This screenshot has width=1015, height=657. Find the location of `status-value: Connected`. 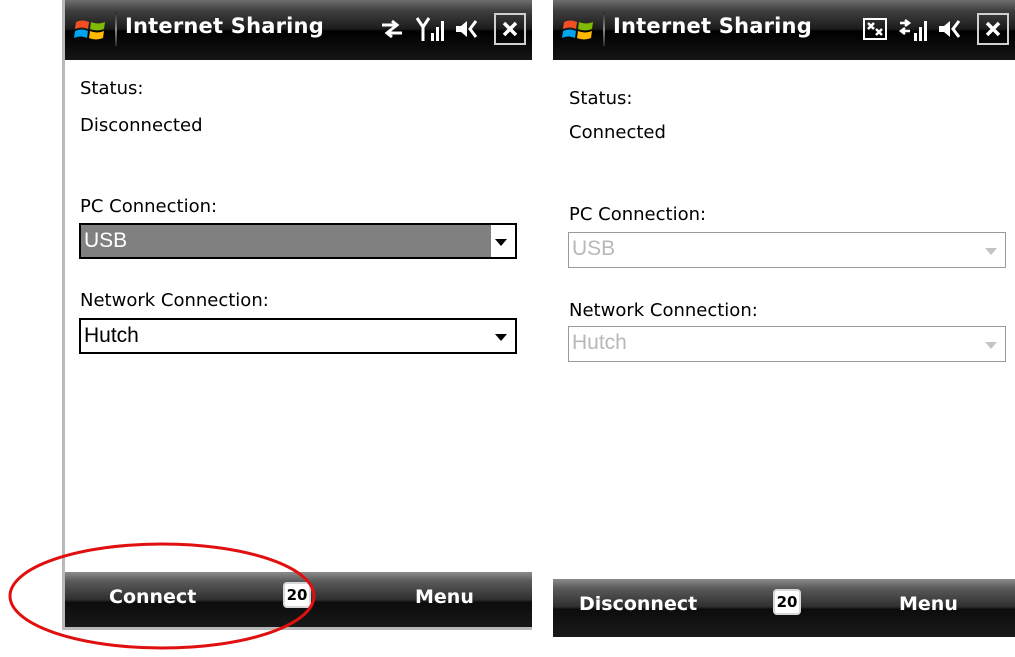

status-value: Connected is located at coordinates (617, 132).